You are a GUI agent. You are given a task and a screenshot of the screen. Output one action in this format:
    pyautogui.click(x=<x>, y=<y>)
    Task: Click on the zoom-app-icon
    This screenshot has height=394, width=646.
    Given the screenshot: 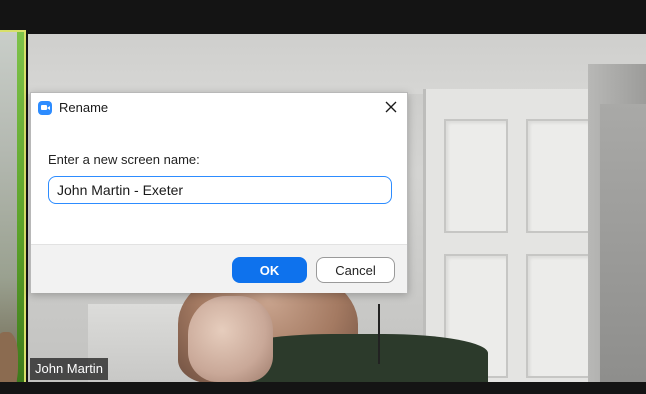 What is the action you would take?
    pyautogui.click(x=45, y=108)
    